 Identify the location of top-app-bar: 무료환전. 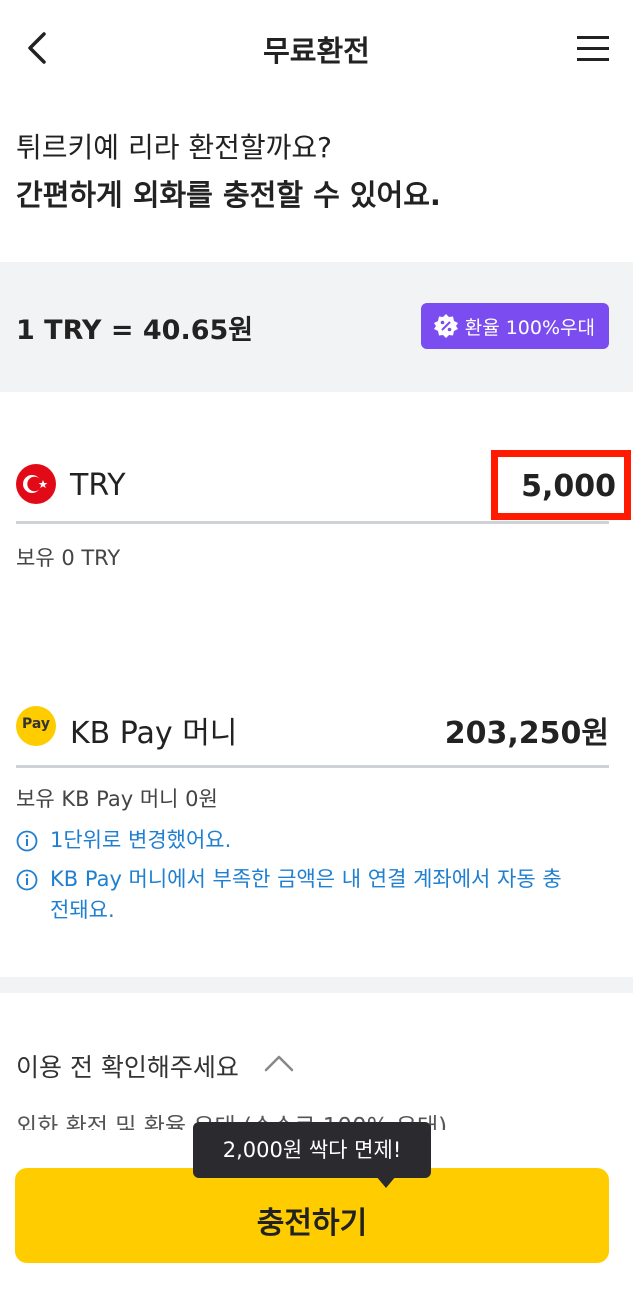
(316, 50).